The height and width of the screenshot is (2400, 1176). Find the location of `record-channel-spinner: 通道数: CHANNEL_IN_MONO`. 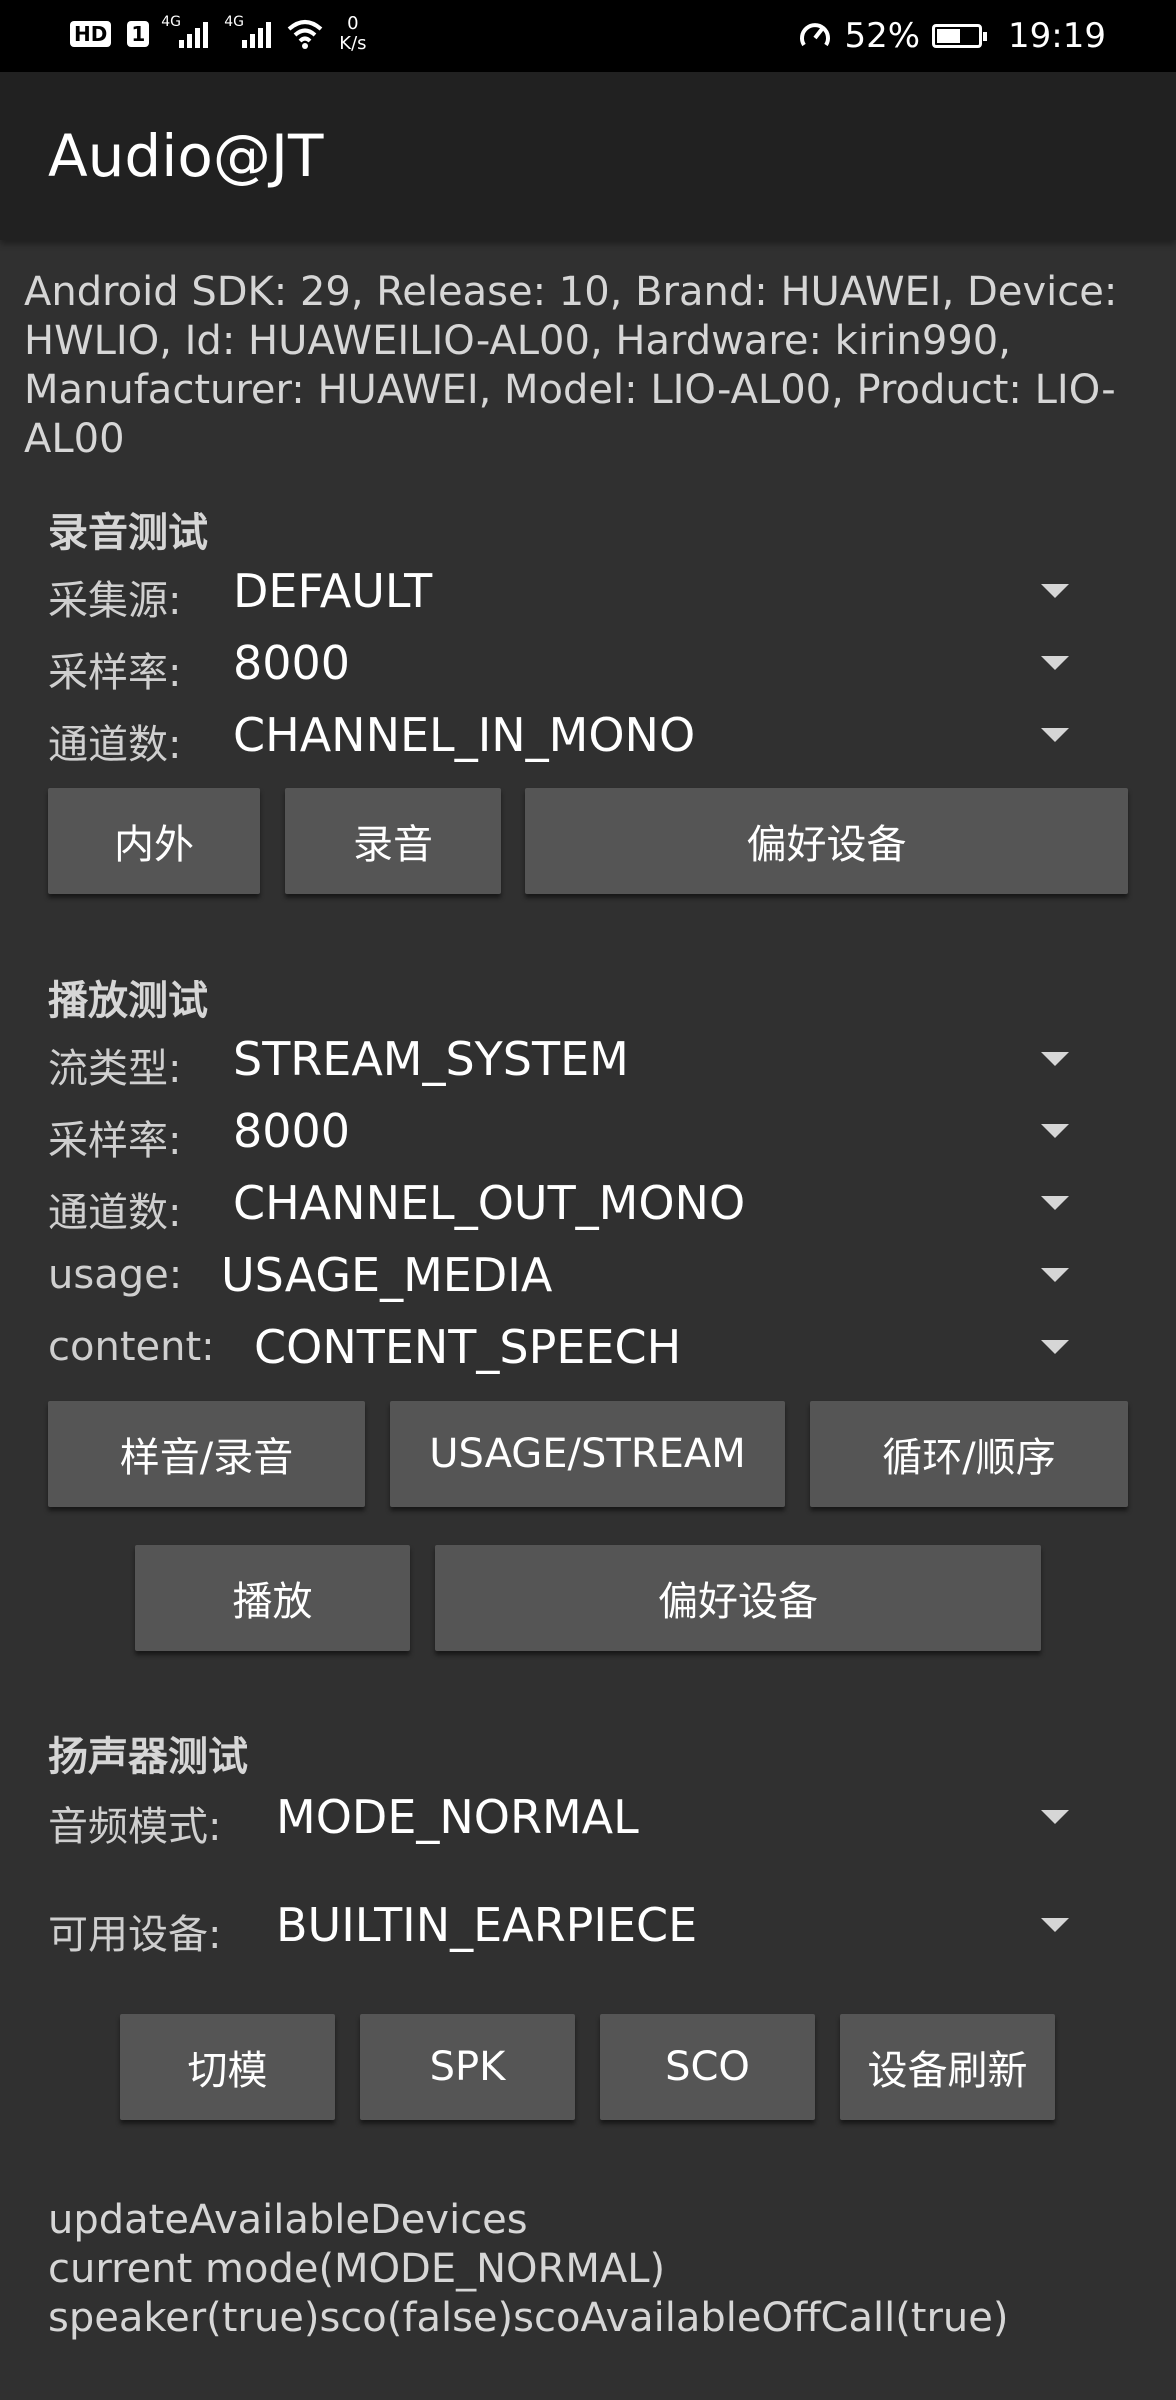

record-channel-spinner: 通道数: CHANNEL_IN_MONO is located at coordinates (588, 735).